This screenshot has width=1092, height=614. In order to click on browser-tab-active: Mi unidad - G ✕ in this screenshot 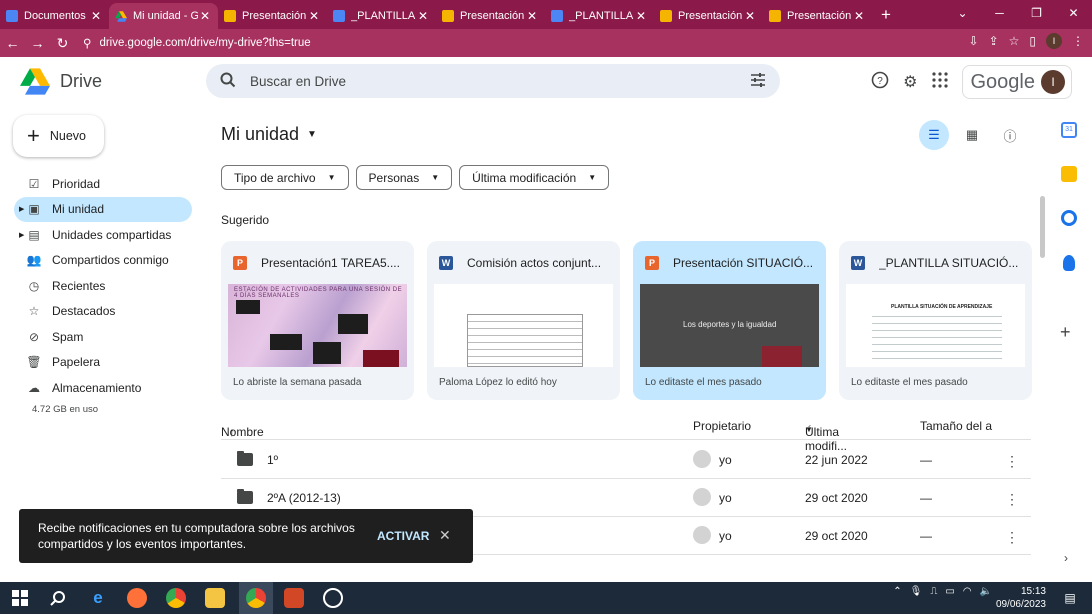, I will do `click(163, 16)`.